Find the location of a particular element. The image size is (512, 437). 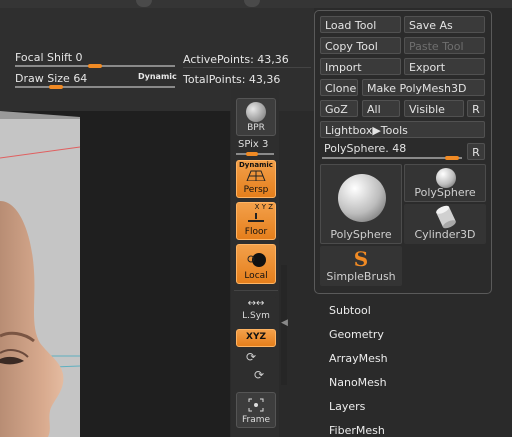

paste-tool-button: Paste Tool is located at coordinates (444, 45).